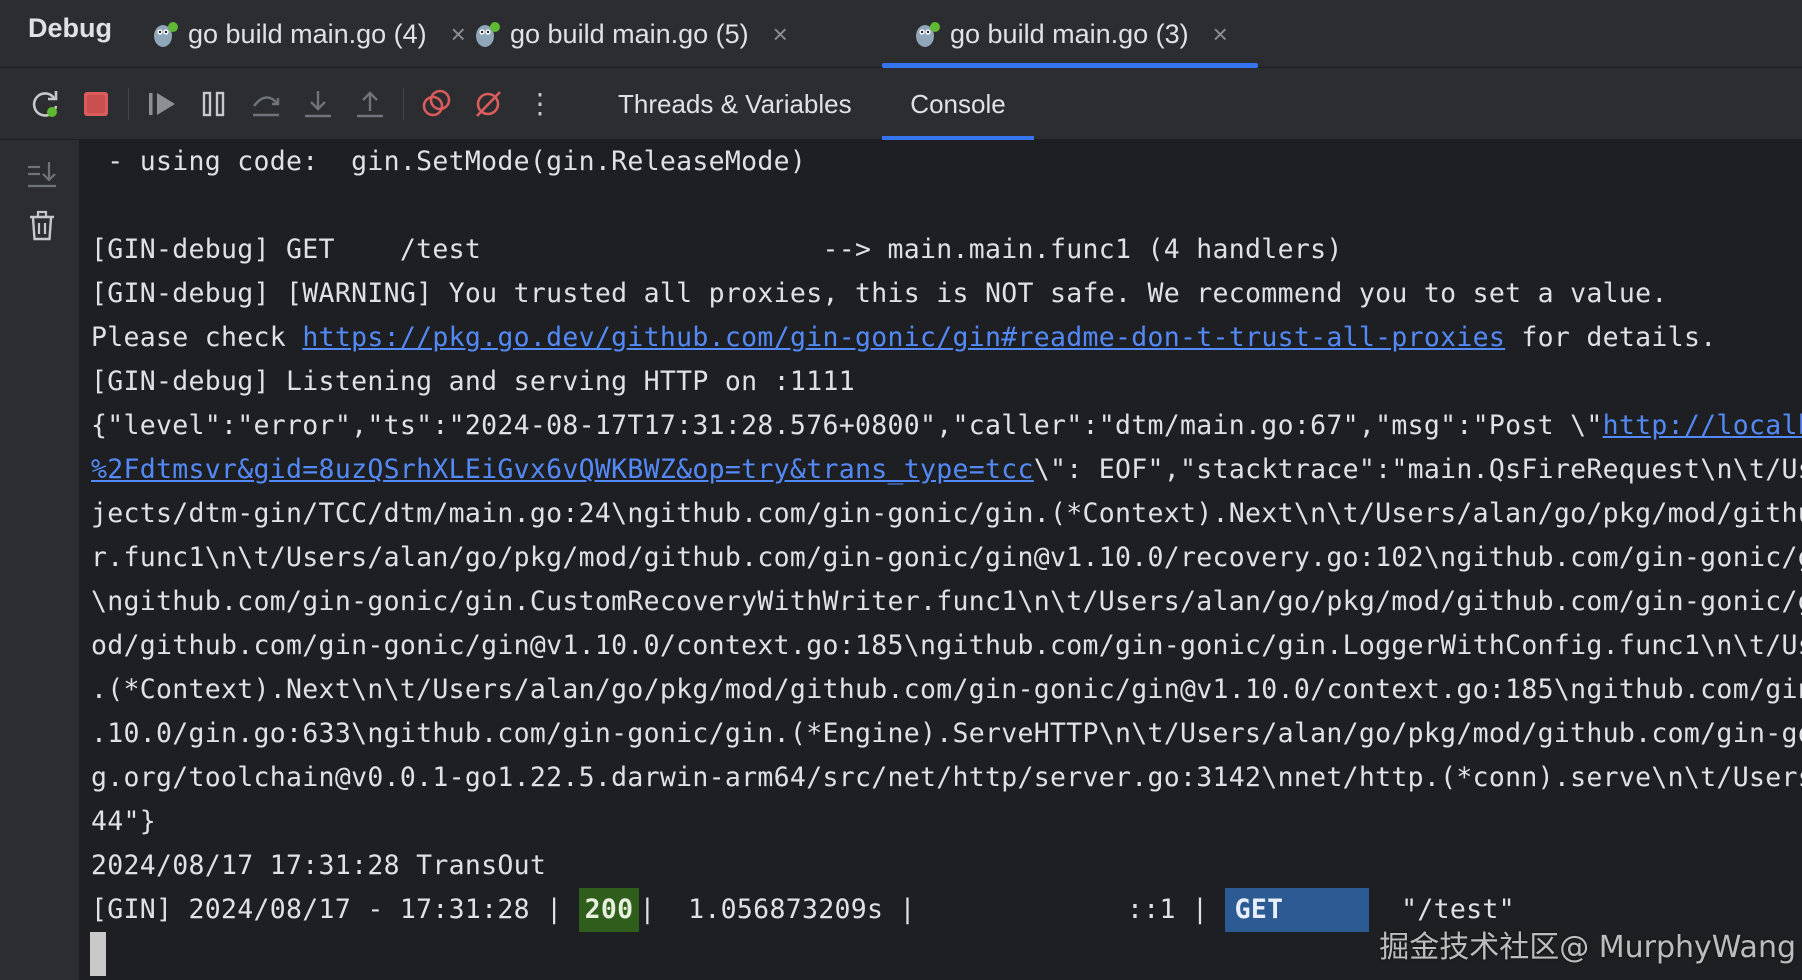 Image resolution: width=1802 pixels, height=980 pixels. Describe the element at coordinates (735, 104) in the screenshot. I see `tab-threads-variables: Threads & Variables` at that location.